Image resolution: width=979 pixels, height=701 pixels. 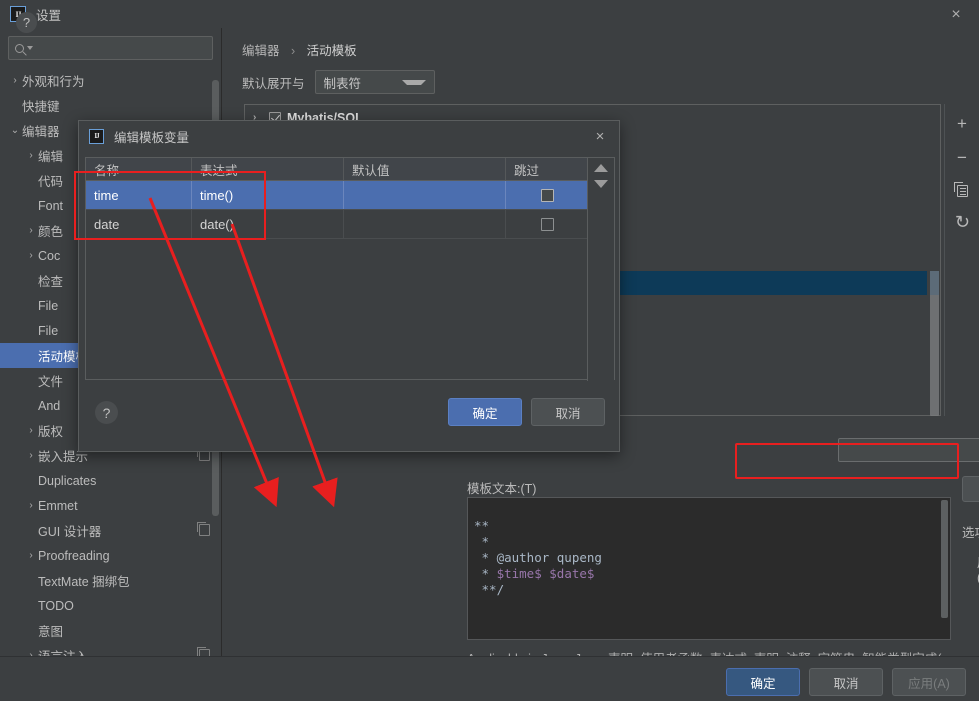 What do you see at coordinates (26, 22) in the screenshot?
I see `help-button: ?` at bounding box center [26, 22].